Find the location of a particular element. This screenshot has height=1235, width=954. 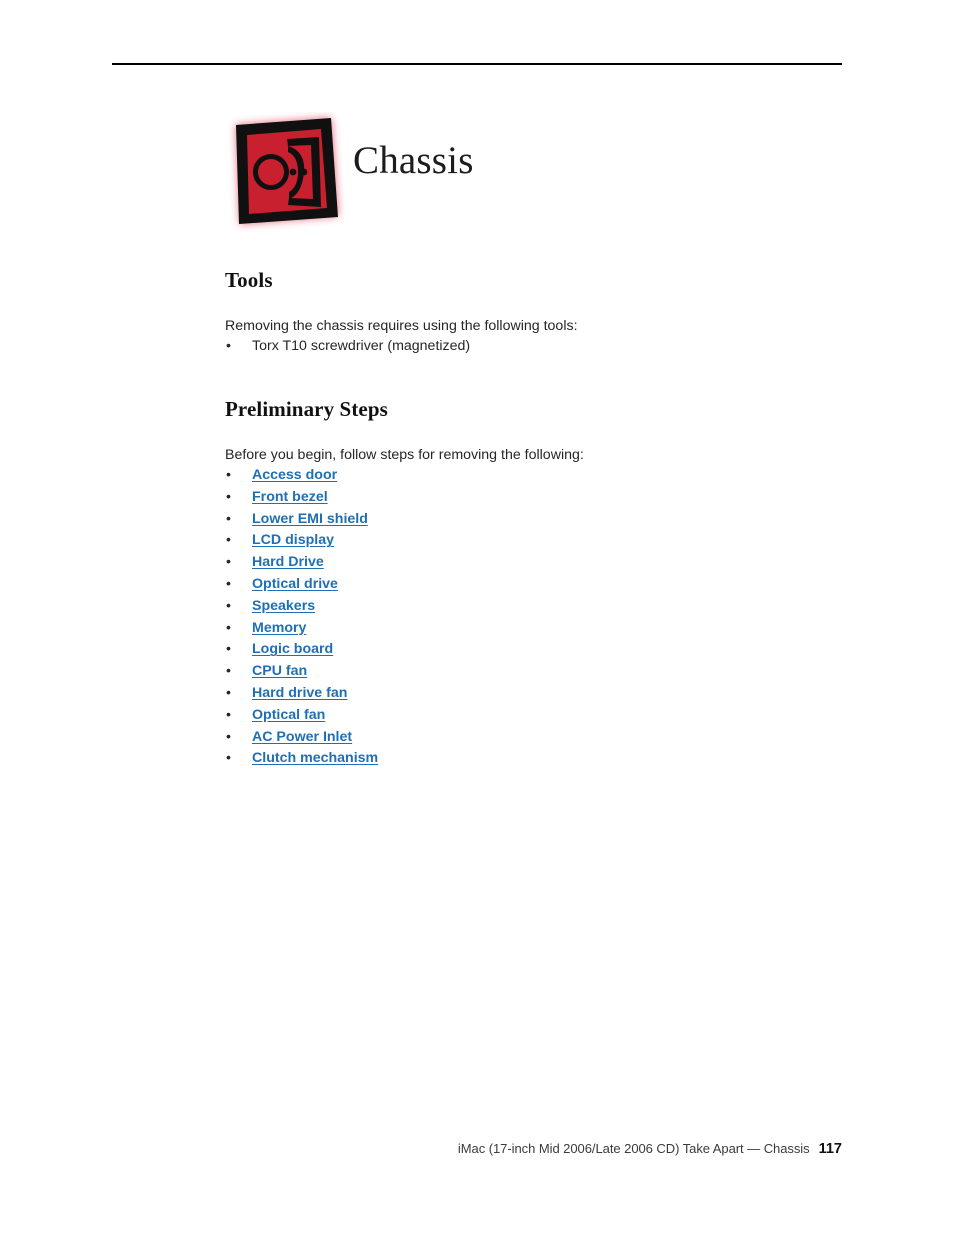

link-optical-fan: Optical fan is located at coordinates (288, 715).